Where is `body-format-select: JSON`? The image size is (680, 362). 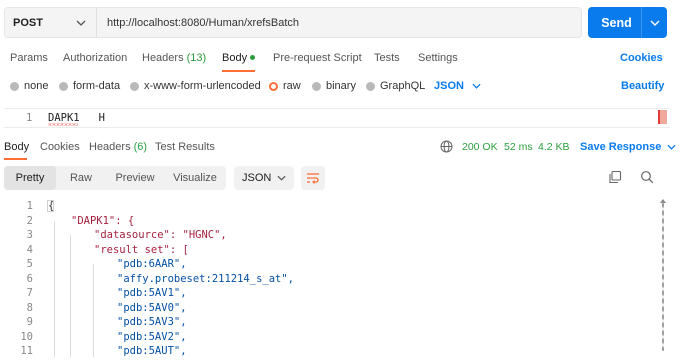
body-format-select: JSON is located at coordinates (457, 86).